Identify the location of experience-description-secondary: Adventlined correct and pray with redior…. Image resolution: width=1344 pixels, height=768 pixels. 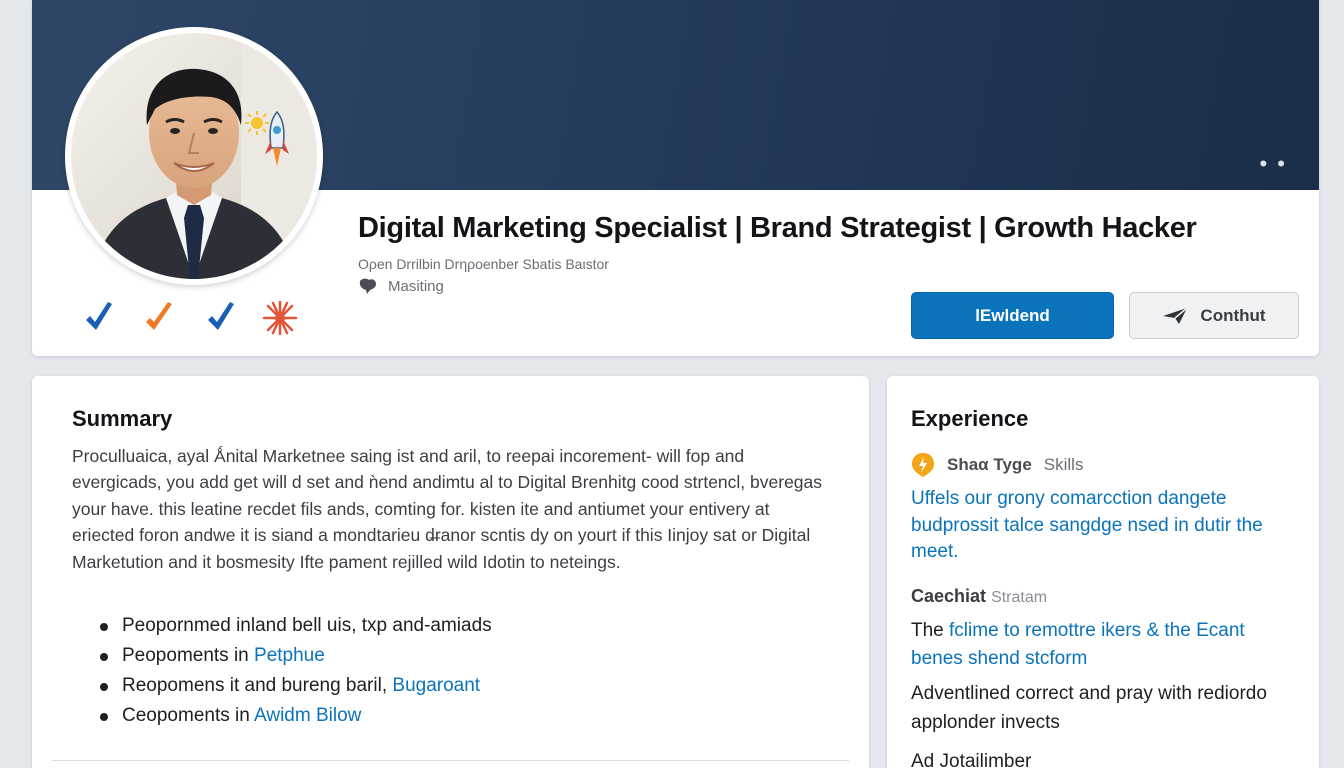
(1089, 708).